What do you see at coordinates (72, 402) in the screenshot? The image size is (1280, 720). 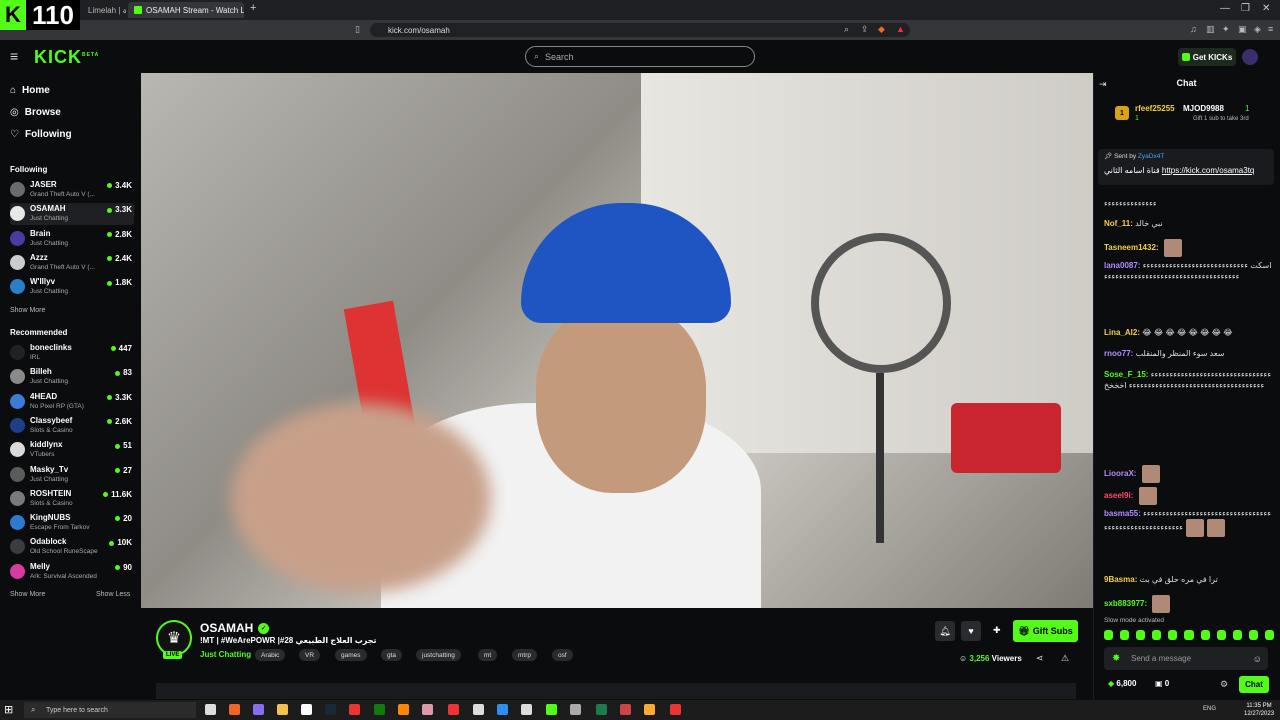 I see `sidebar-channel-item: 4HEAD No Pixel RP (GTA) 3.3K` at bounding box center [72, 402].